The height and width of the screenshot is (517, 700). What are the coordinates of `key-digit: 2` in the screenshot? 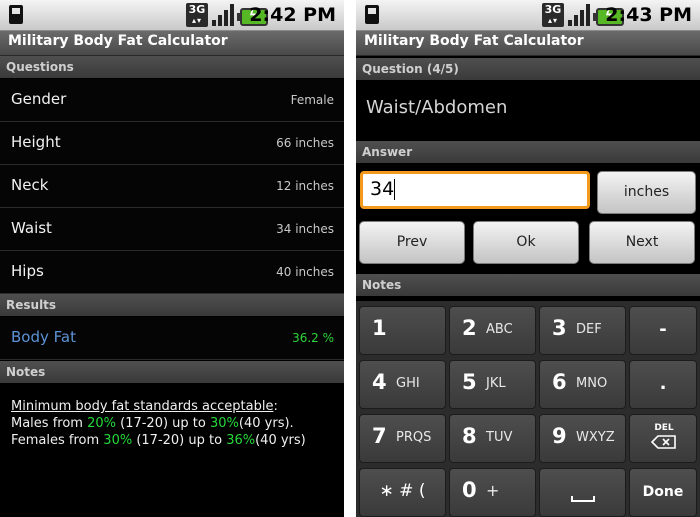 It's located at (469, 328).